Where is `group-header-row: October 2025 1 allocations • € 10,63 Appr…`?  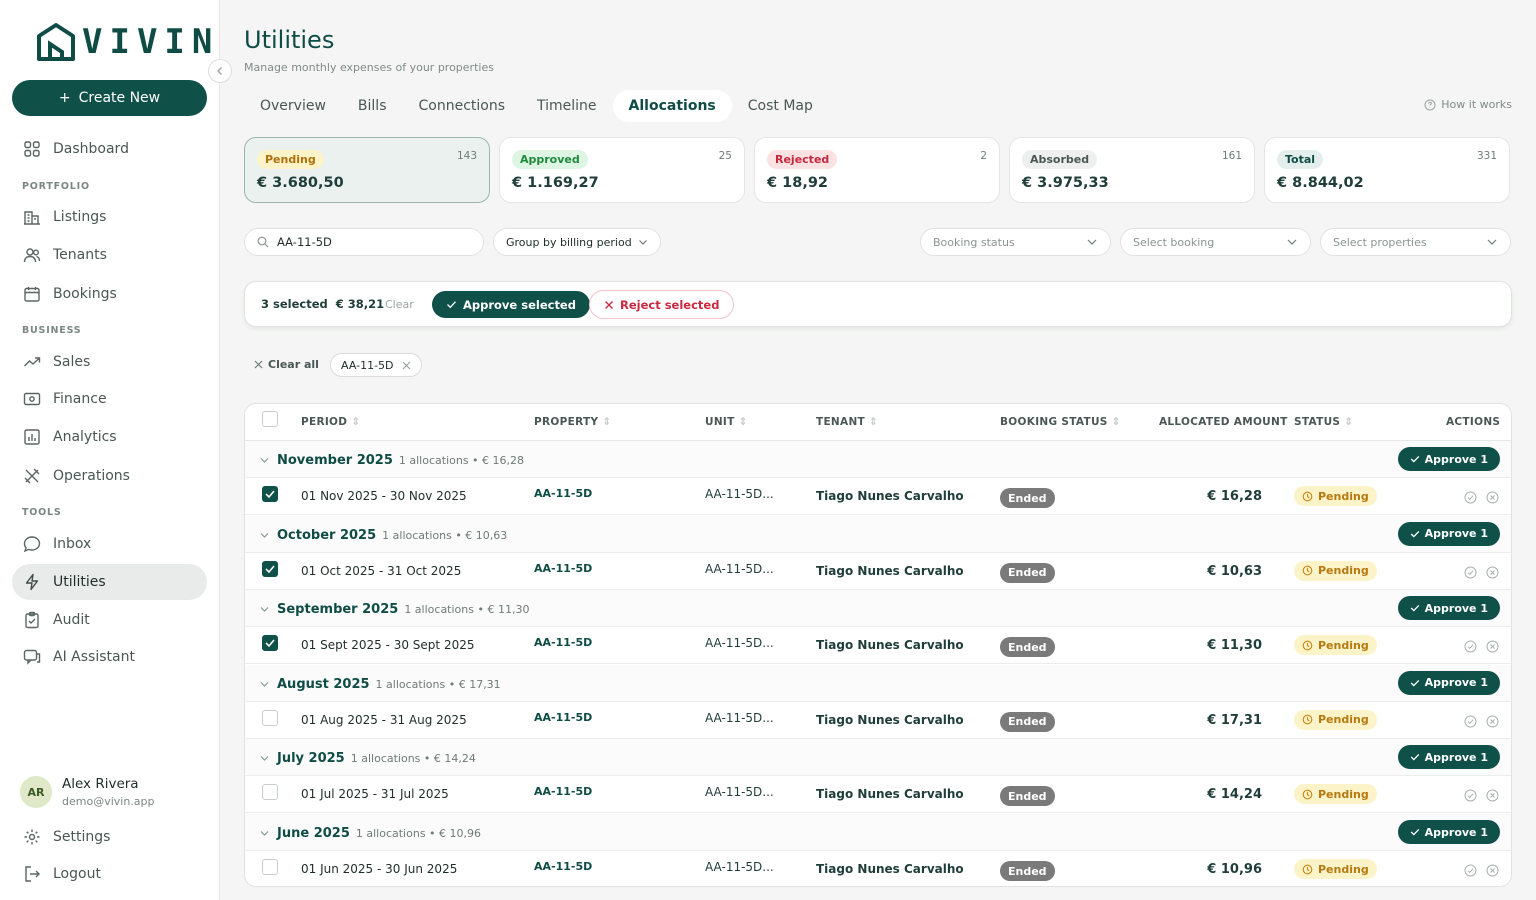 group-header-row: October 2025 1 allocations • € 10,63 Appr… is located at coordinates (878, 534).